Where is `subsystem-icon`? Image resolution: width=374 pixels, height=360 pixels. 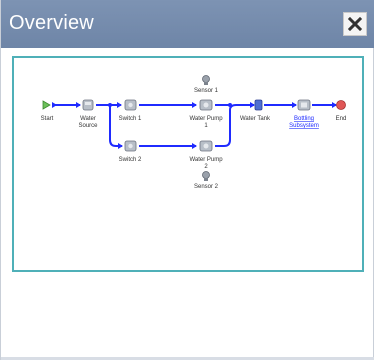
subsystem-icon is located at coordinates (304, 105).